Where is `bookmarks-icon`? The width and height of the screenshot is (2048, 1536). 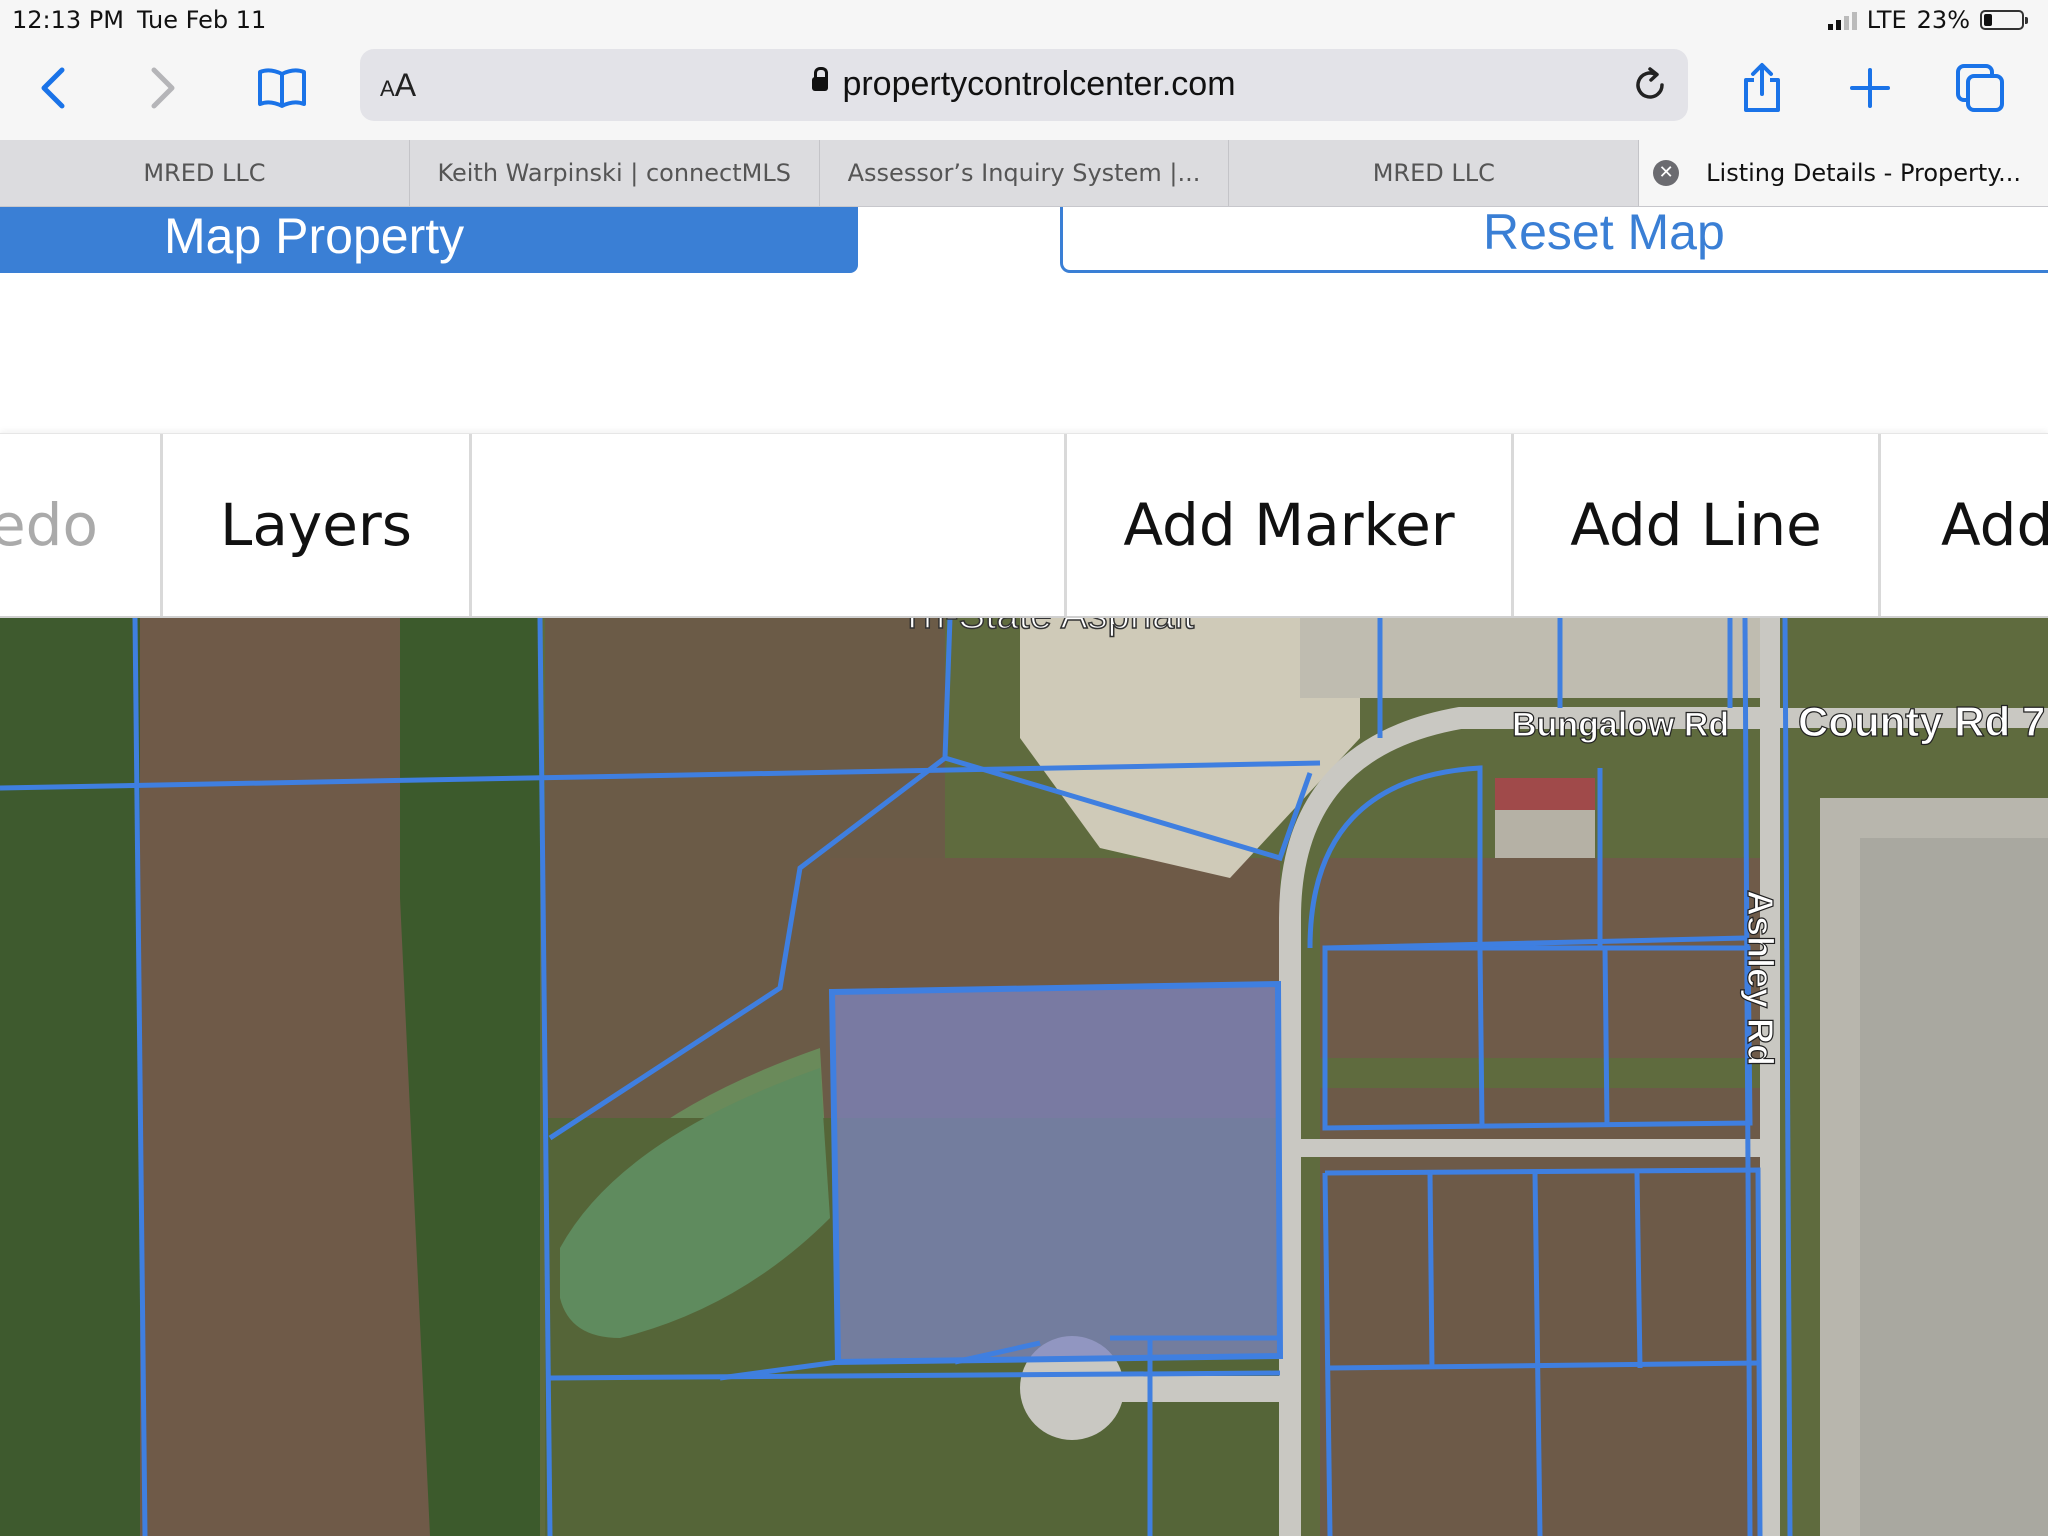
bookmarks-icon is located at coordinates (282, 88).